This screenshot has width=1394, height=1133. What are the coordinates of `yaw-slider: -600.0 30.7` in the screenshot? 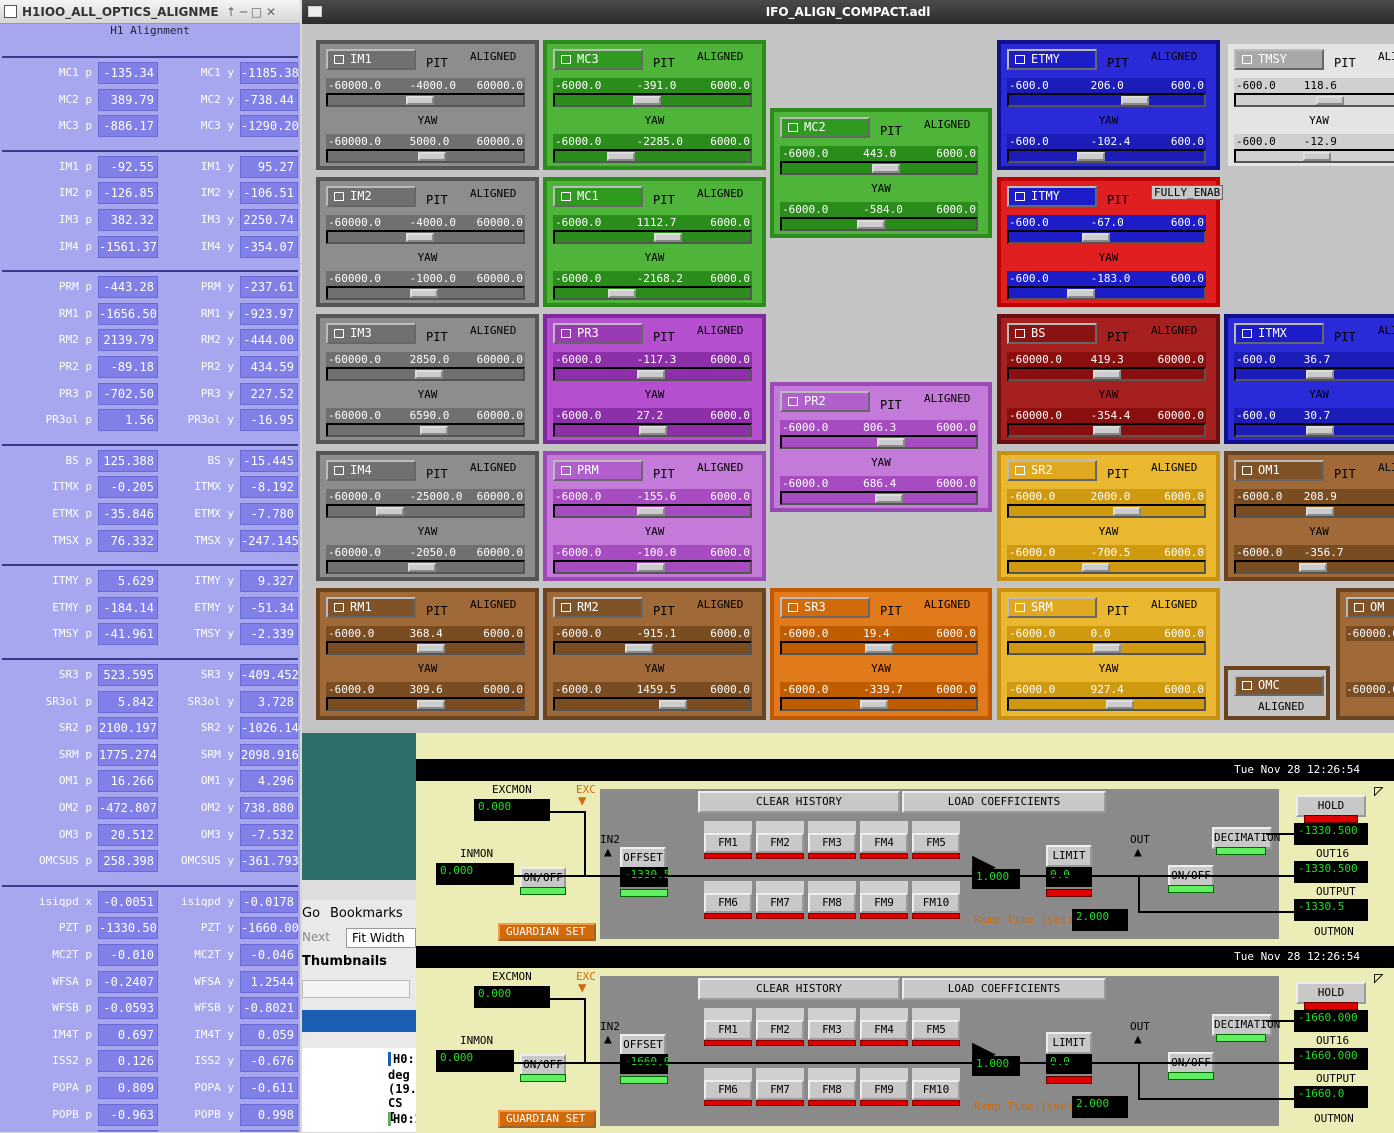 It's located at (1314, 423).